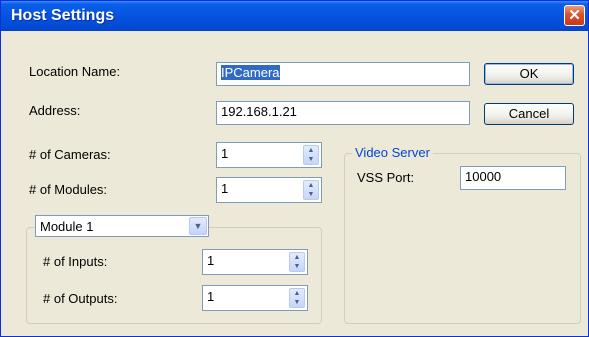 This screenshot has width=589, height=337. Describe the element at coordinates (55, 110) in the screenshot. I see `address-label: Address:` at that location.